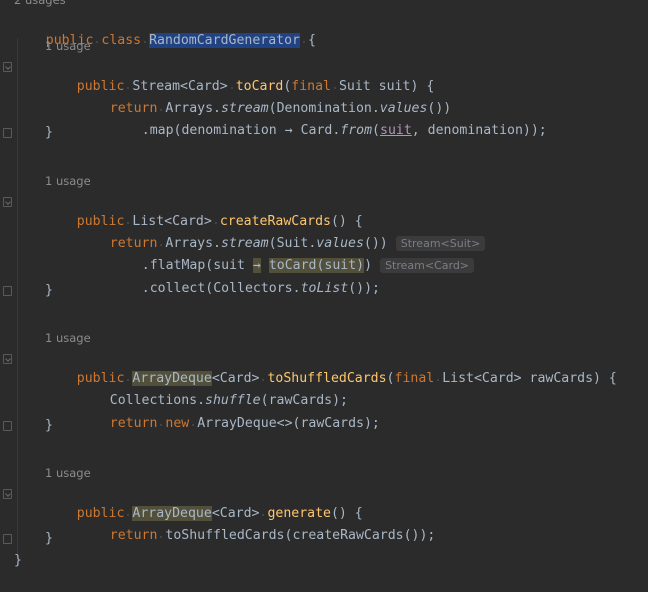 The image size is (648, 592). I want to click on keyword-class: class, so click(121, 40).